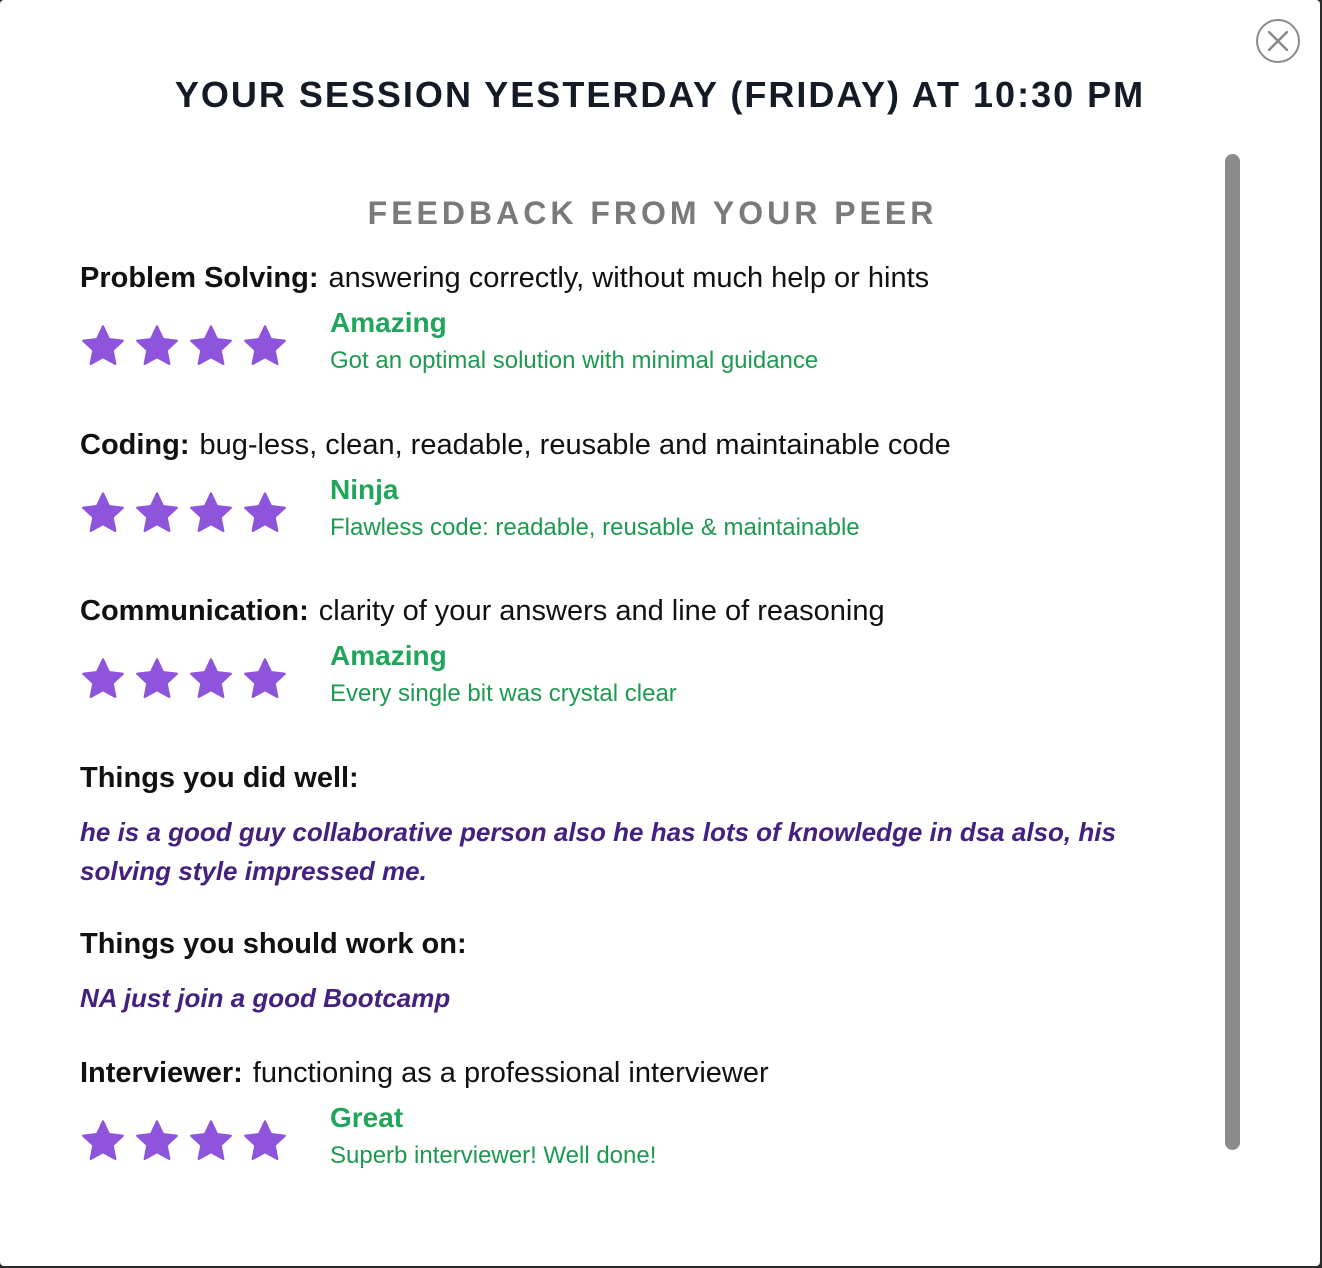  Describe the element at coordinates (367, 1117) in the screenshot. I see `rating-title: Great` at that location.